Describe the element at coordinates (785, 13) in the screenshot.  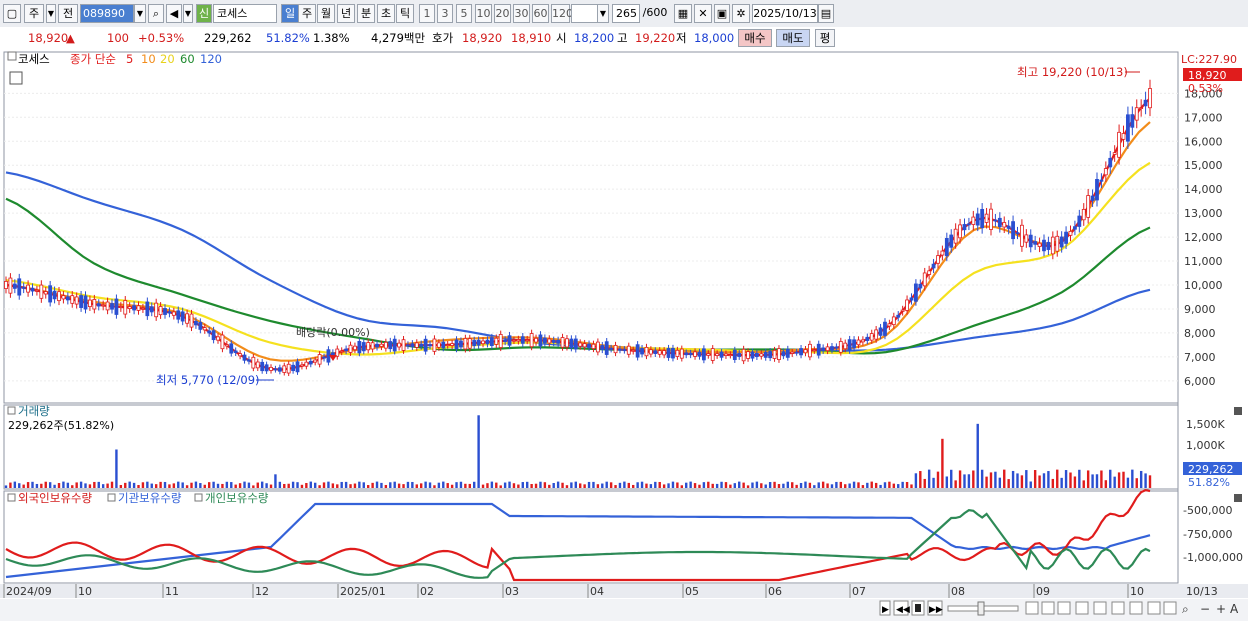
I see `date-input: 2025/10/13` at that location.